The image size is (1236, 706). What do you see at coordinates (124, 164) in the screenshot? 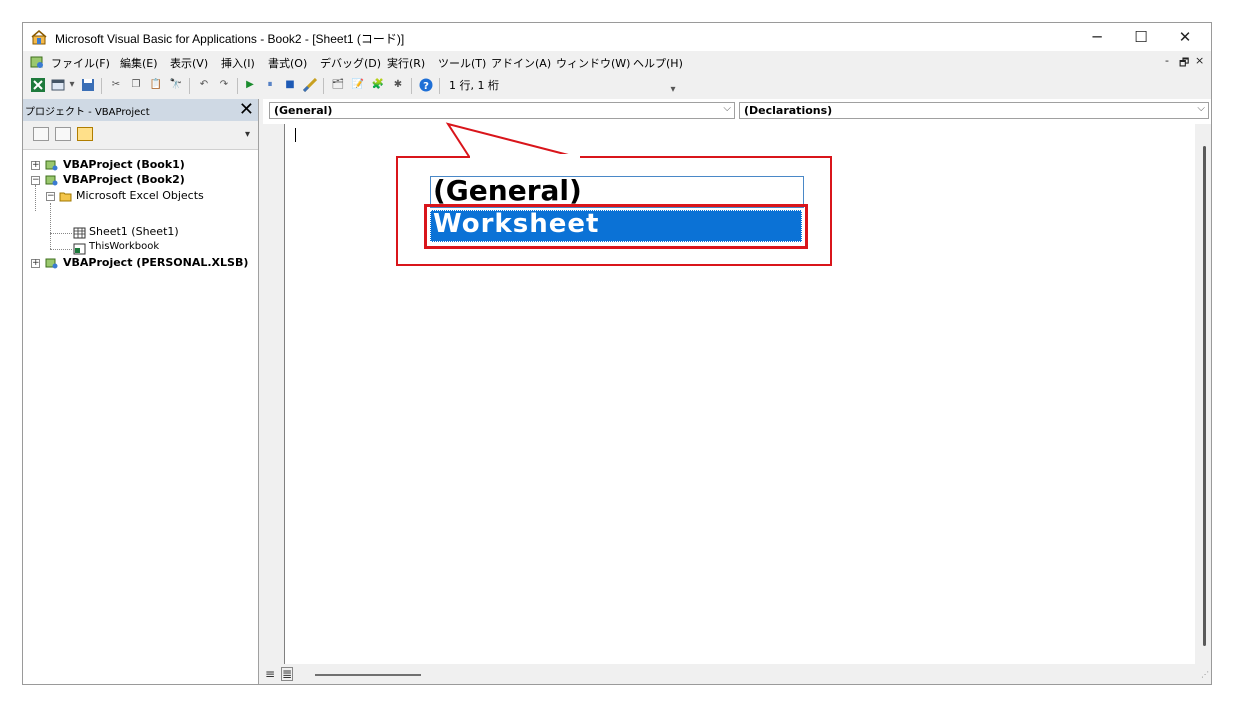
I see `tree-node-book1: VBAProject (Book1)` at bounding box center [124, 164].